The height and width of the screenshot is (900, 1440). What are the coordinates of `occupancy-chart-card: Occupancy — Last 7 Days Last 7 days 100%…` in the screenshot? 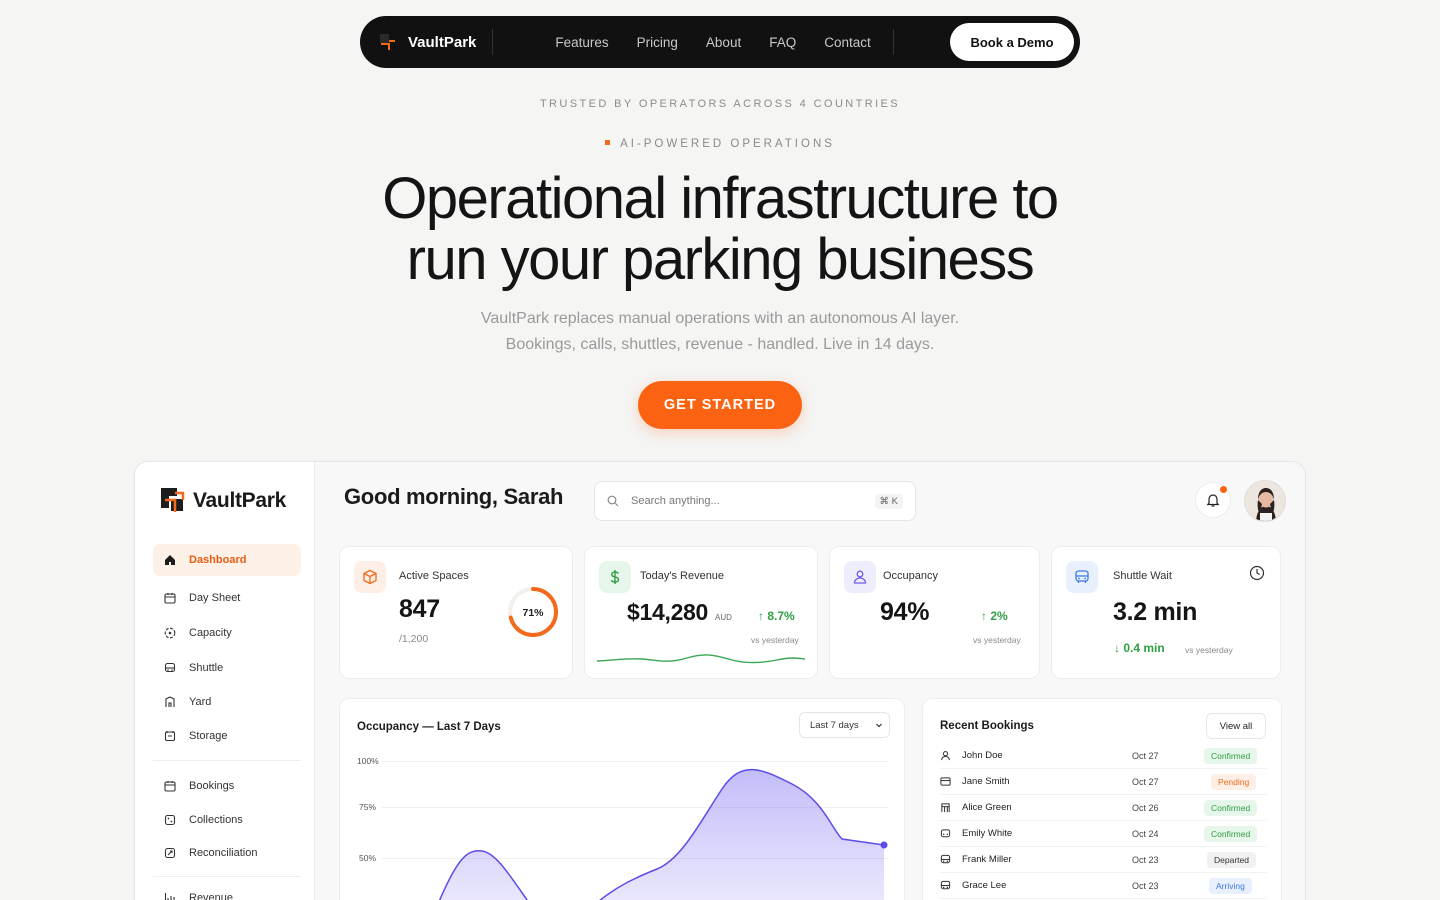 It's located at (622, 799).